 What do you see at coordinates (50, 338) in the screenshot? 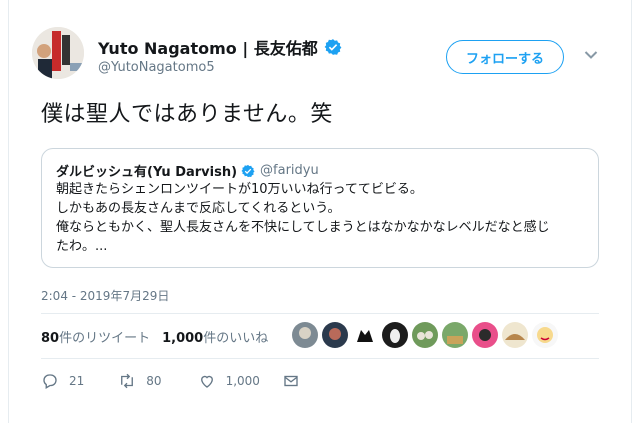
I see `retweets-stat-count: 80` at bounding box center [50, 338].